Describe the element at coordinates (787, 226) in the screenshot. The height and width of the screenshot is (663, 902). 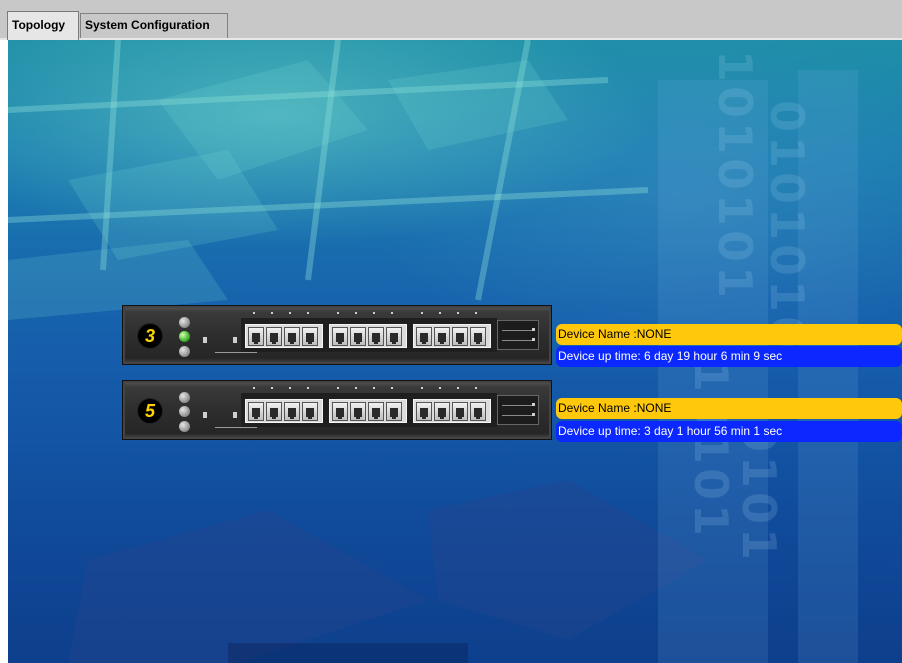
I see `binary-decoration: 0101010` at that location.